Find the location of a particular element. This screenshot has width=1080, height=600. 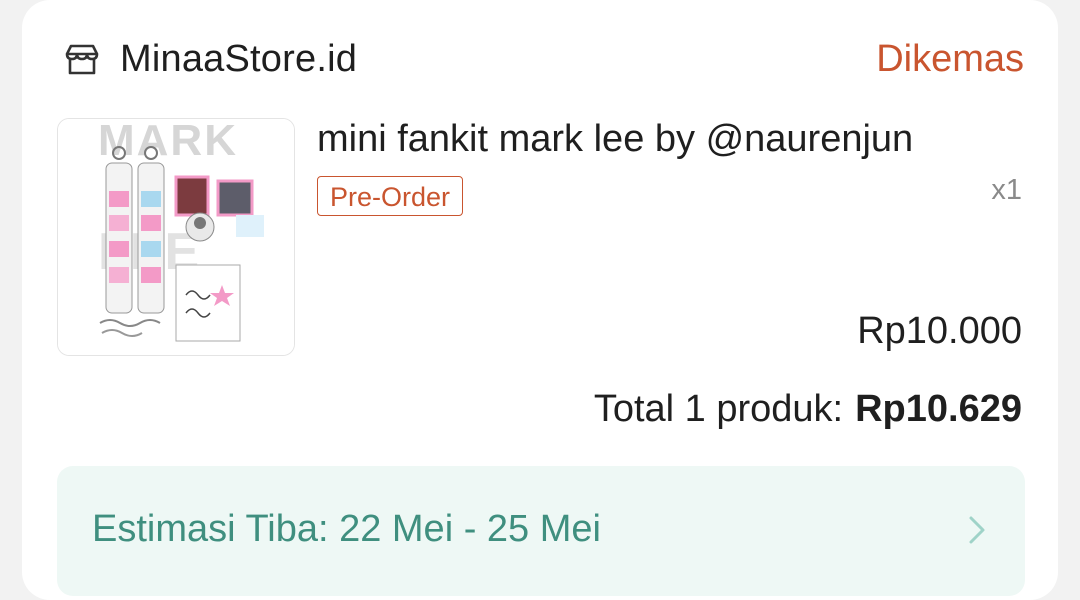

store-header: MinaaStore.id Dikemas is located at coordinates (543, 60).